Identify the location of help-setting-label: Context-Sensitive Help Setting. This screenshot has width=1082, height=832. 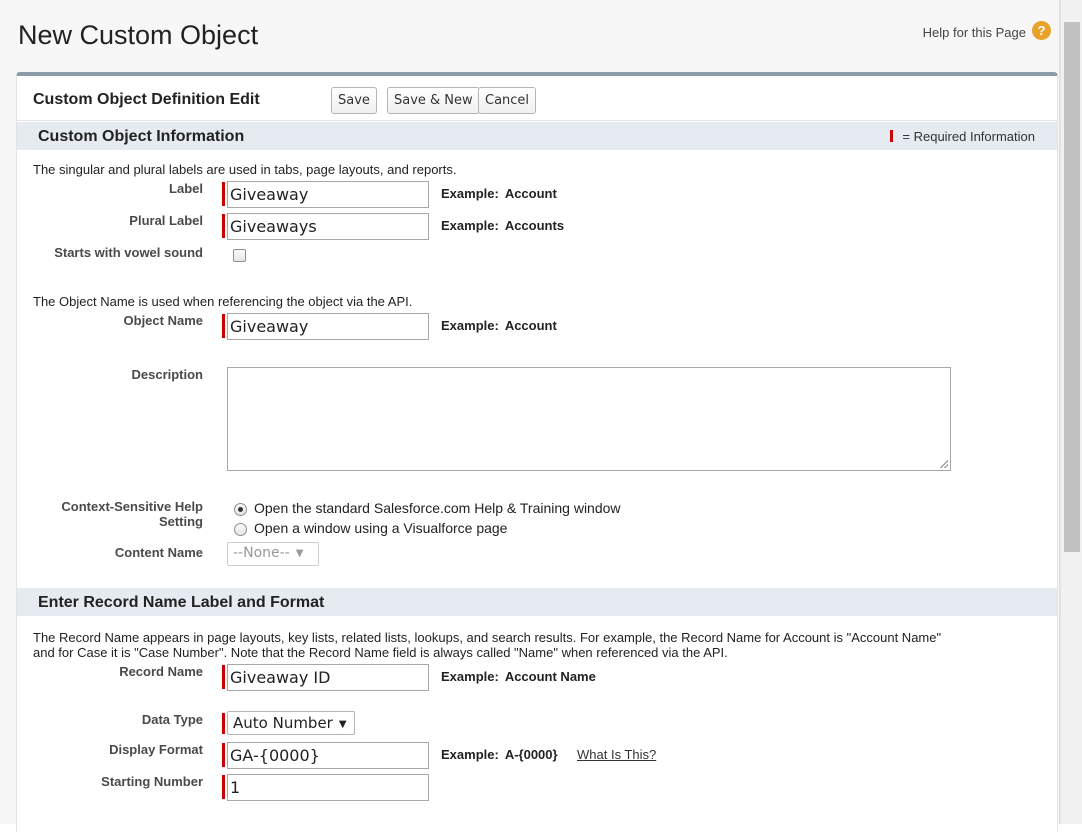
(132, 514).